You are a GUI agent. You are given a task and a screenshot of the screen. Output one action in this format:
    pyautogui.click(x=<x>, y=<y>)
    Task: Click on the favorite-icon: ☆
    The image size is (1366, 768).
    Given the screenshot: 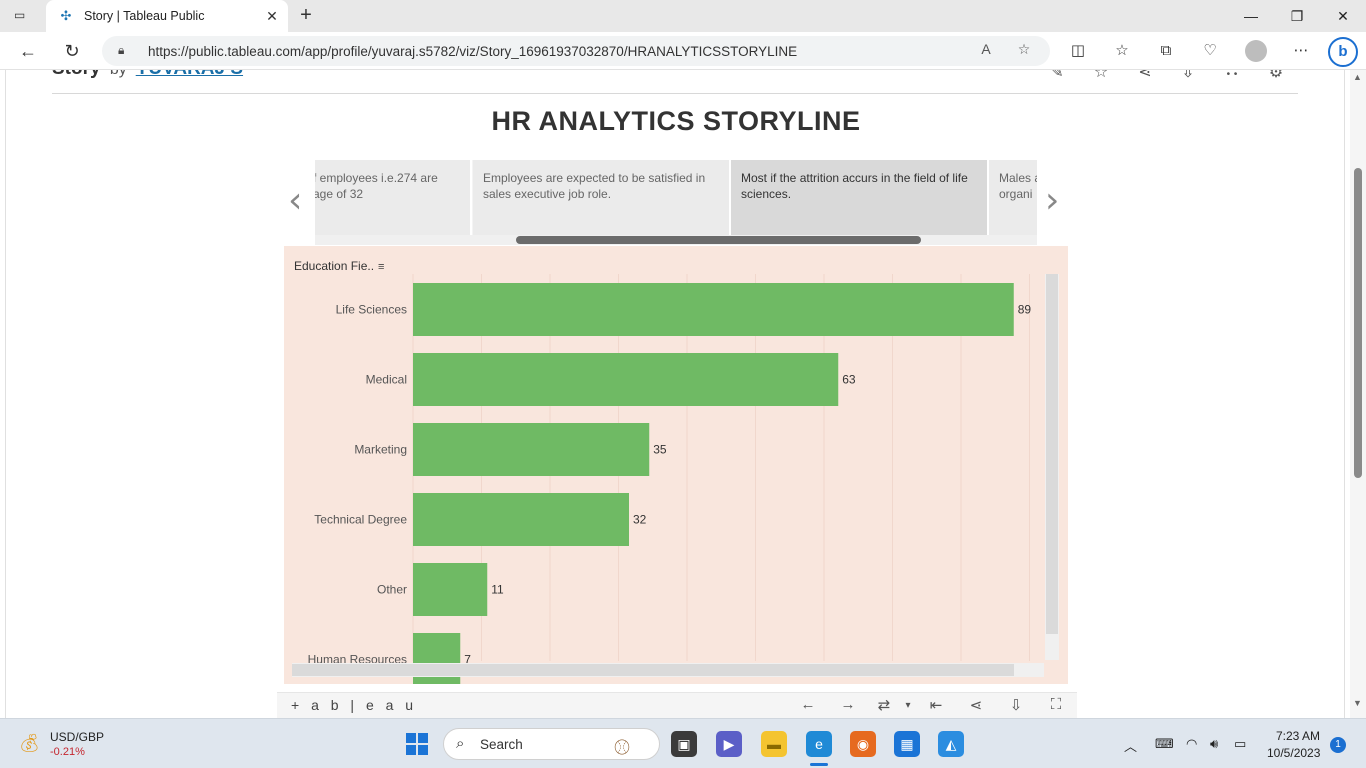 What is the action you would take?
    pyautogui.click(x=1101, y=77)
    